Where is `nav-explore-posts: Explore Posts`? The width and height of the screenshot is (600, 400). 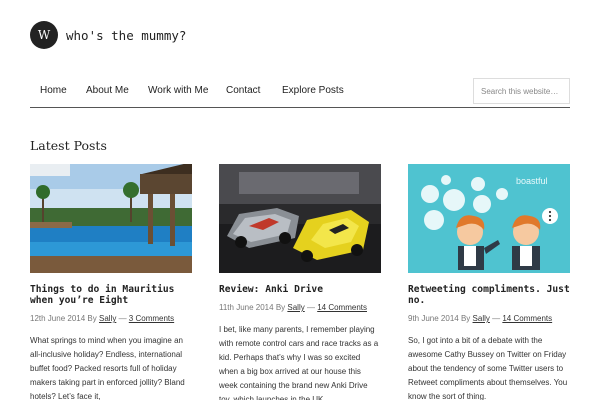
nav-explore-posts: Explore Posts is located at coordinates (313, 90).